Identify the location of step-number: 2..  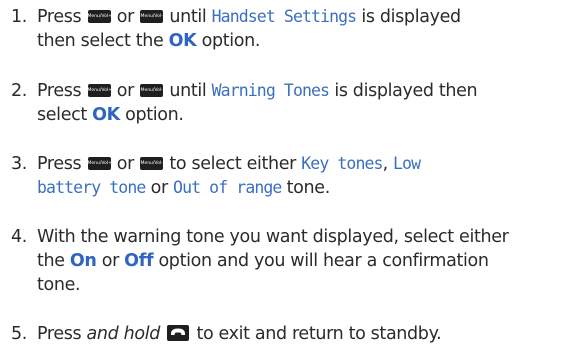
(19, 91).